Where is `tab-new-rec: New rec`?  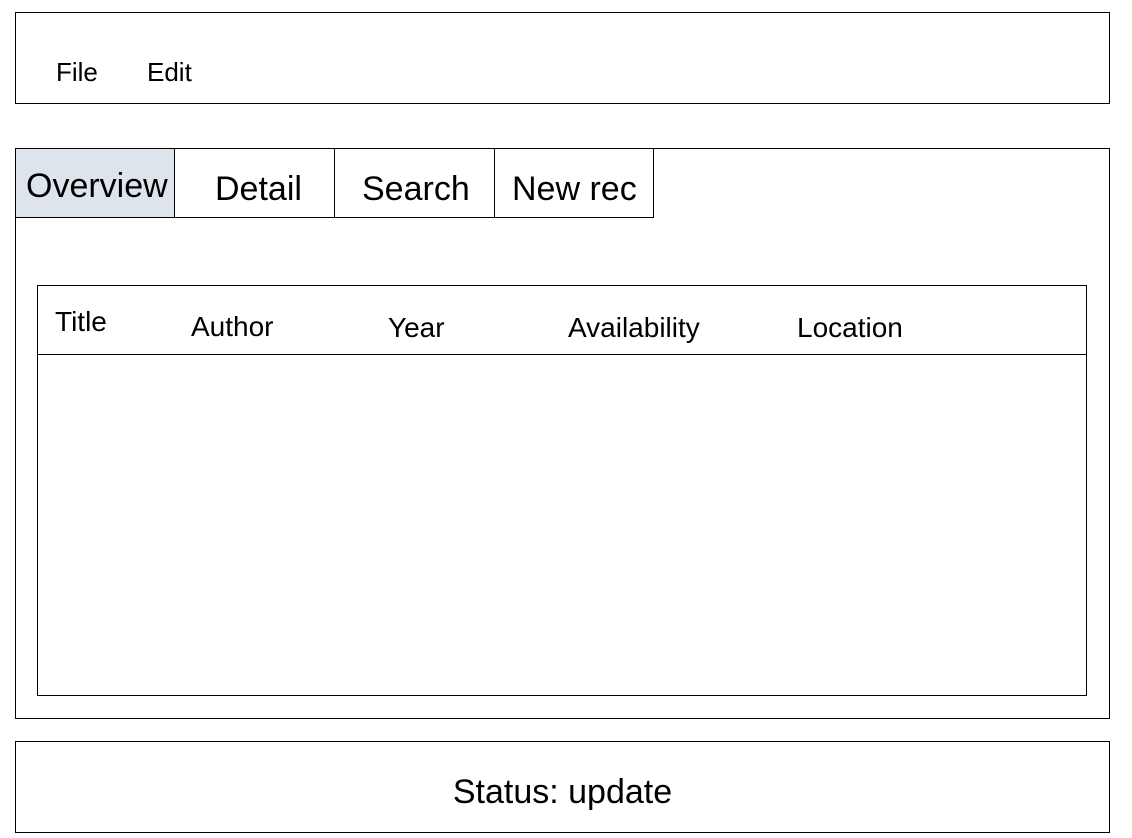
tab-new-rec: New rec is located at coordinates (574, 183).